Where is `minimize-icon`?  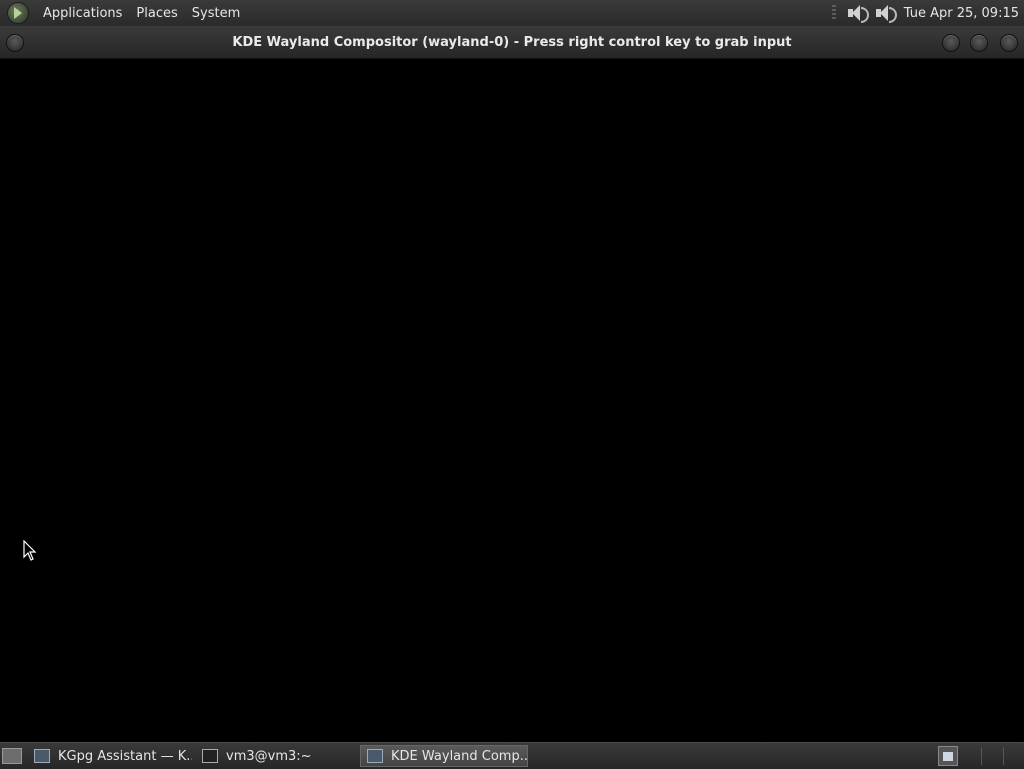 minimize-icon is located at coordinates (951, 43).